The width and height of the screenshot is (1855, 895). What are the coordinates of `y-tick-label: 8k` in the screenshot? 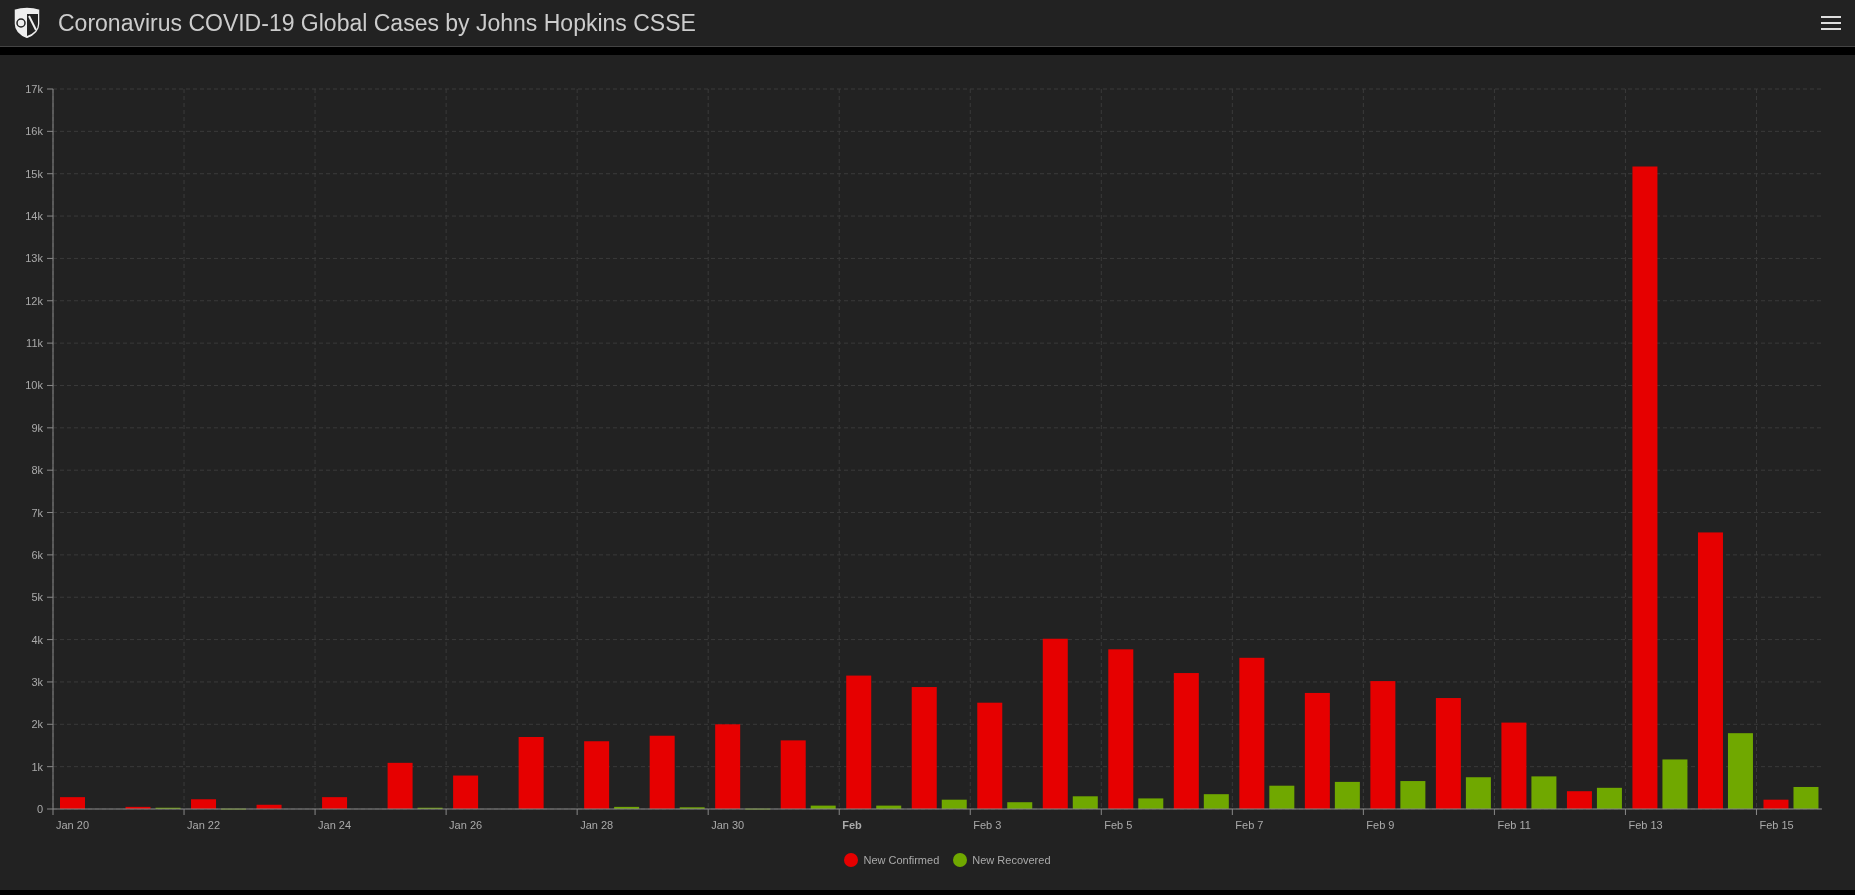 It's located at (37, 470).